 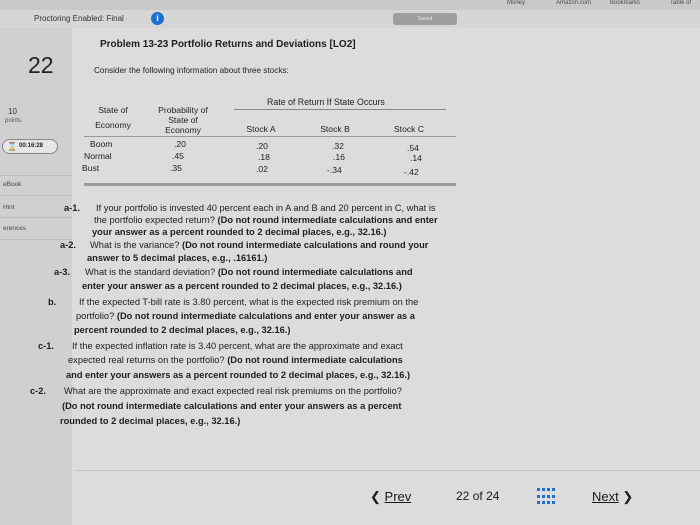 What do you see at coordinates (148, 360) in the screenshot?
I see `question-text-part: expected real returns on the portfolio?` at bounding box center [148, 360].